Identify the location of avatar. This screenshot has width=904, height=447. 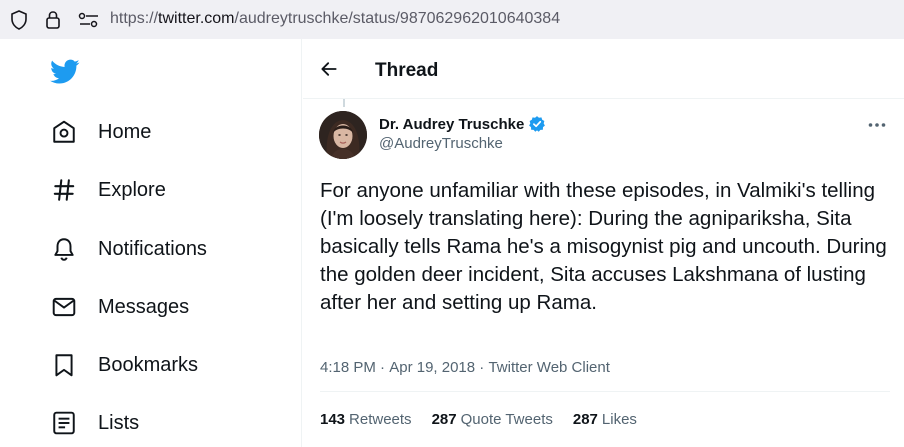
(343, 135).